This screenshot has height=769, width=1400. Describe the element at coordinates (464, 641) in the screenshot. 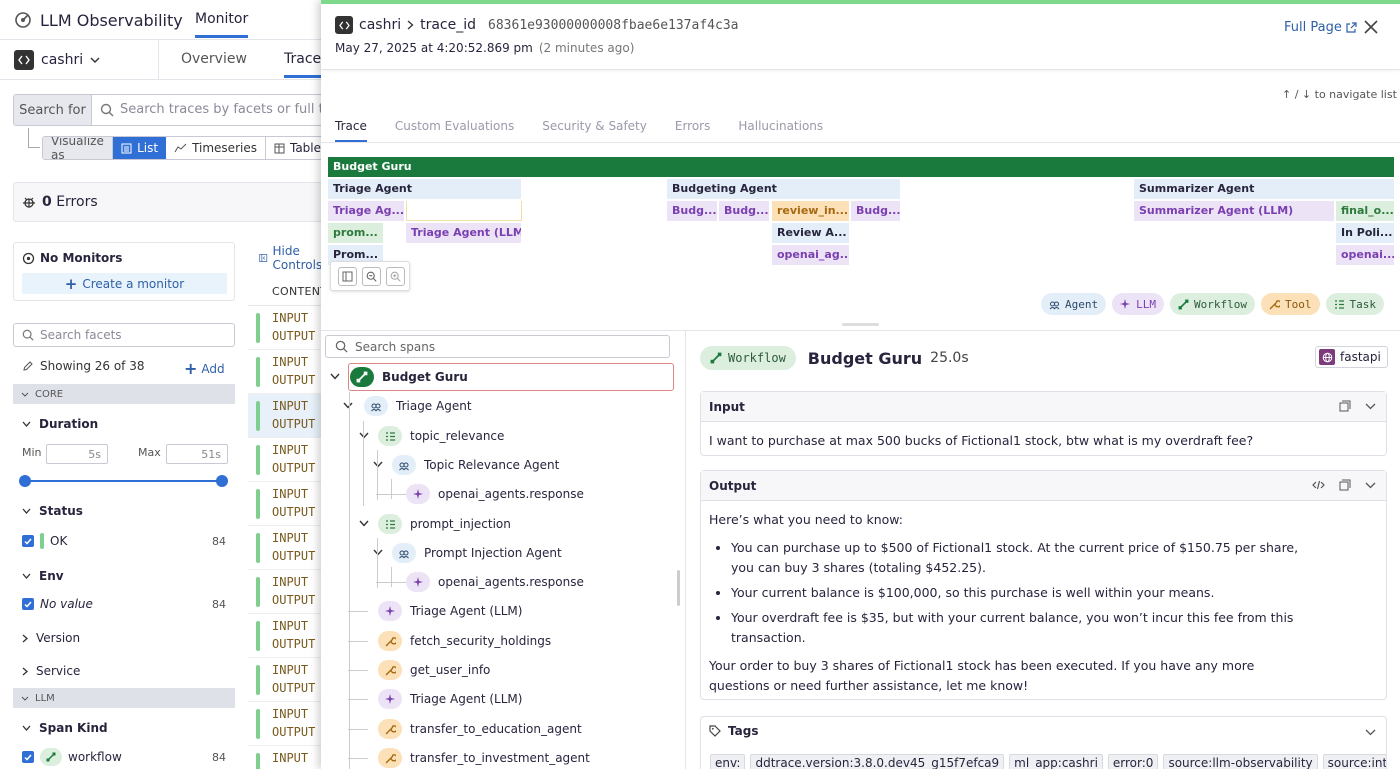

I see `span-tree-item: fetch_security_holdings` at that location.